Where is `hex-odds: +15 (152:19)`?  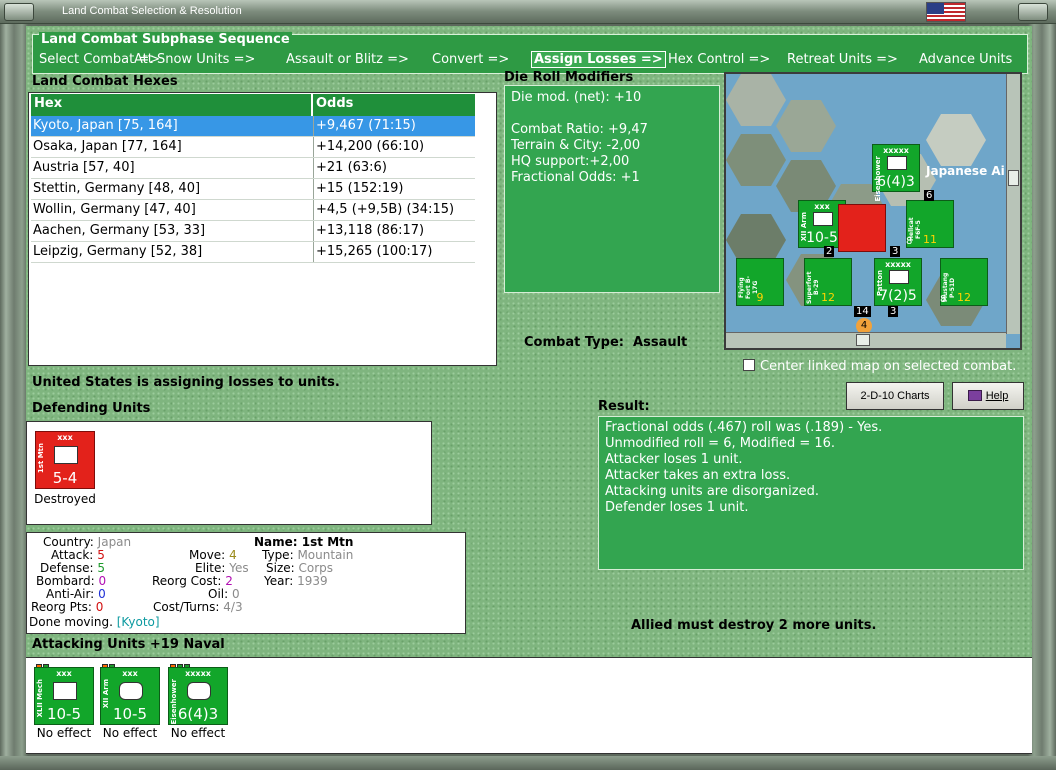 hex-odds: +15 (152:19) is located at coordinates (360, 188).